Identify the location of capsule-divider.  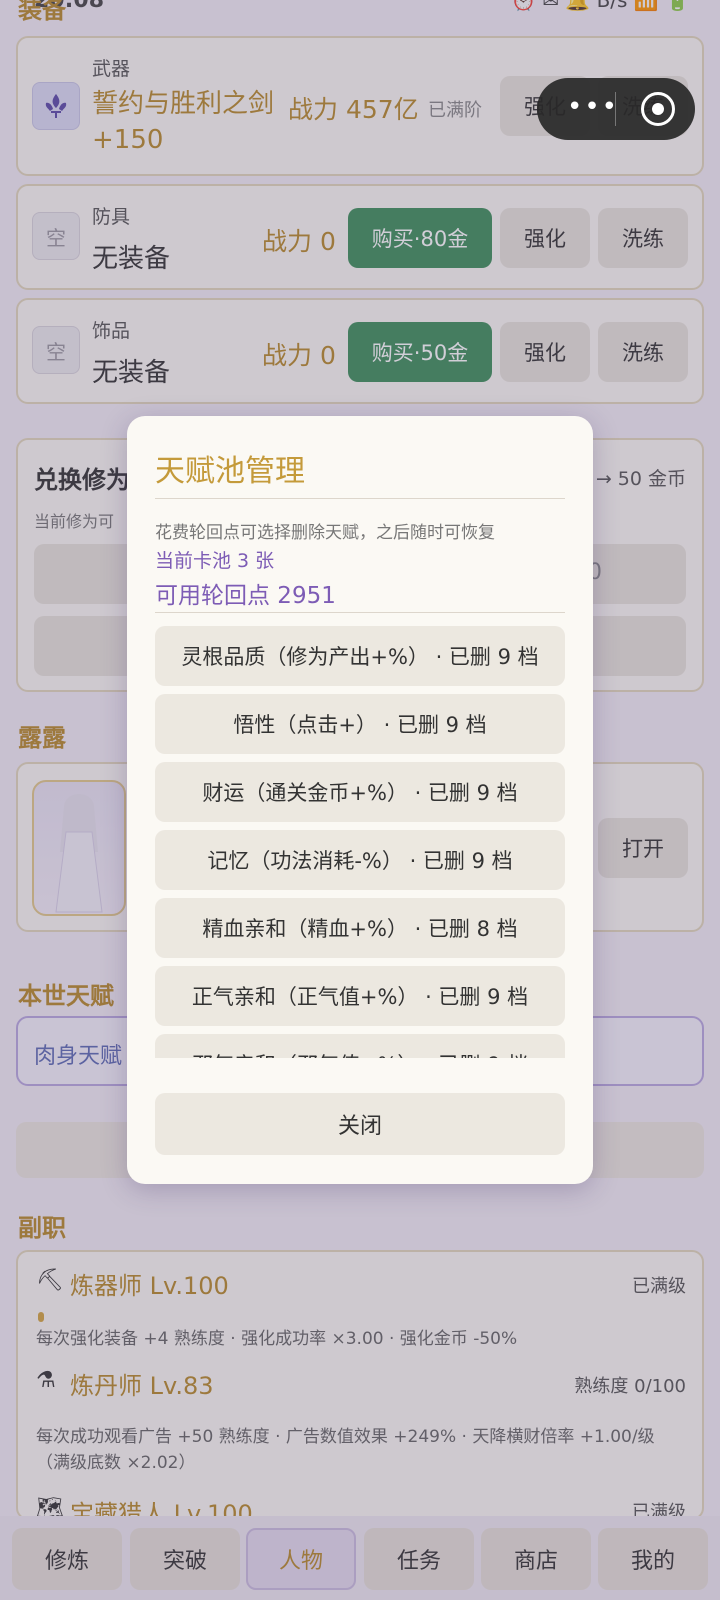
(615, 109).